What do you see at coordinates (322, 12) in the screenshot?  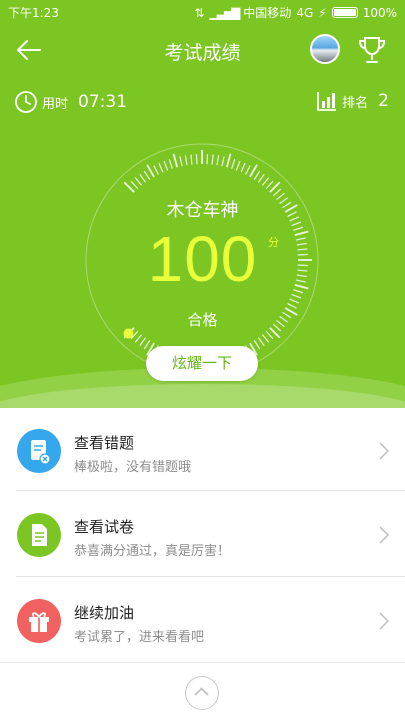 I see `charging-icon: ⚡` at bounding box center [322, 12].